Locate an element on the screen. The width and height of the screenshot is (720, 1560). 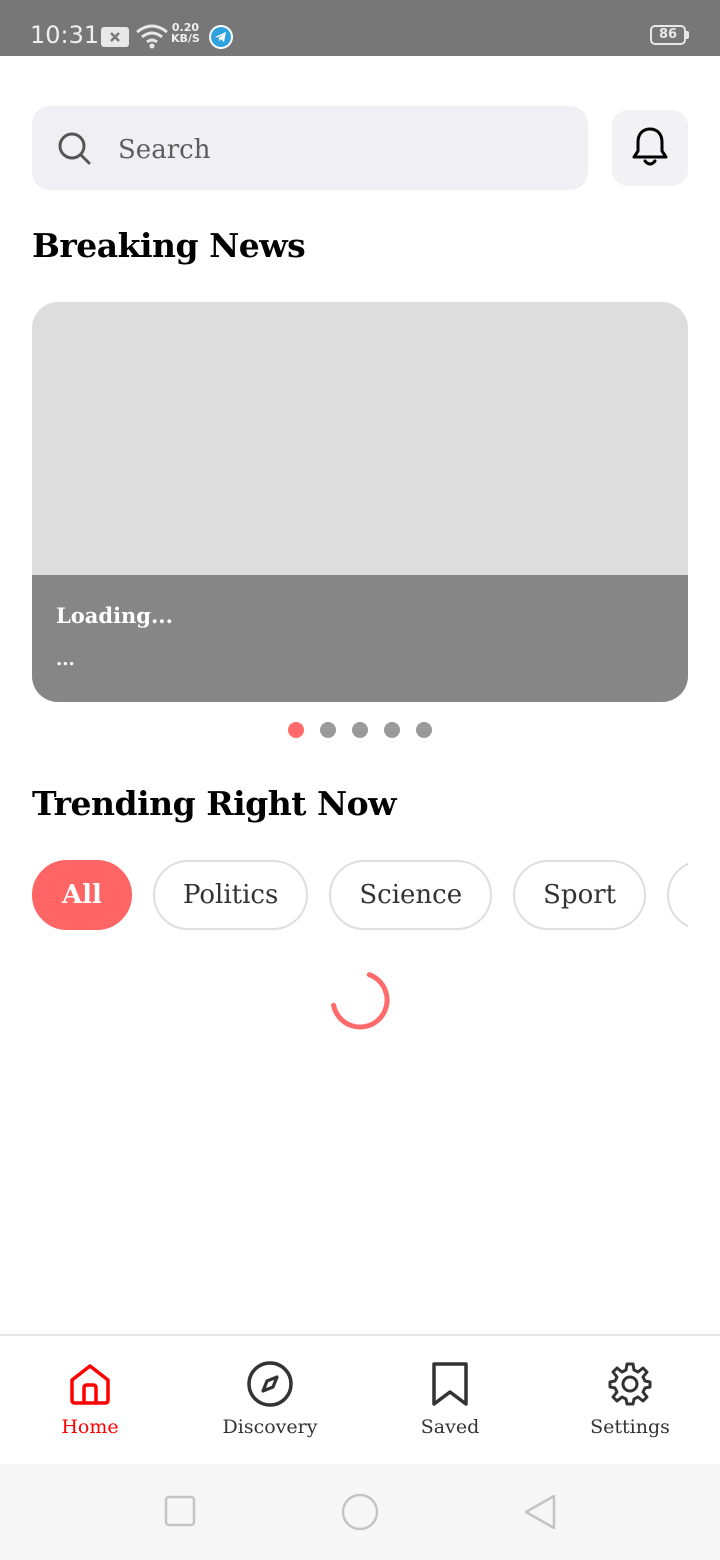
nav-home: Home is located at coordinates (90, 1400).